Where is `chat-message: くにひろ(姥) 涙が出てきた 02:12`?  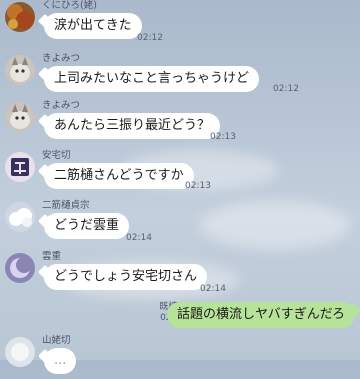
chat-message: くにひろ(姥) 涙が出てきた 02:12 is located at coordinates (180, 22).